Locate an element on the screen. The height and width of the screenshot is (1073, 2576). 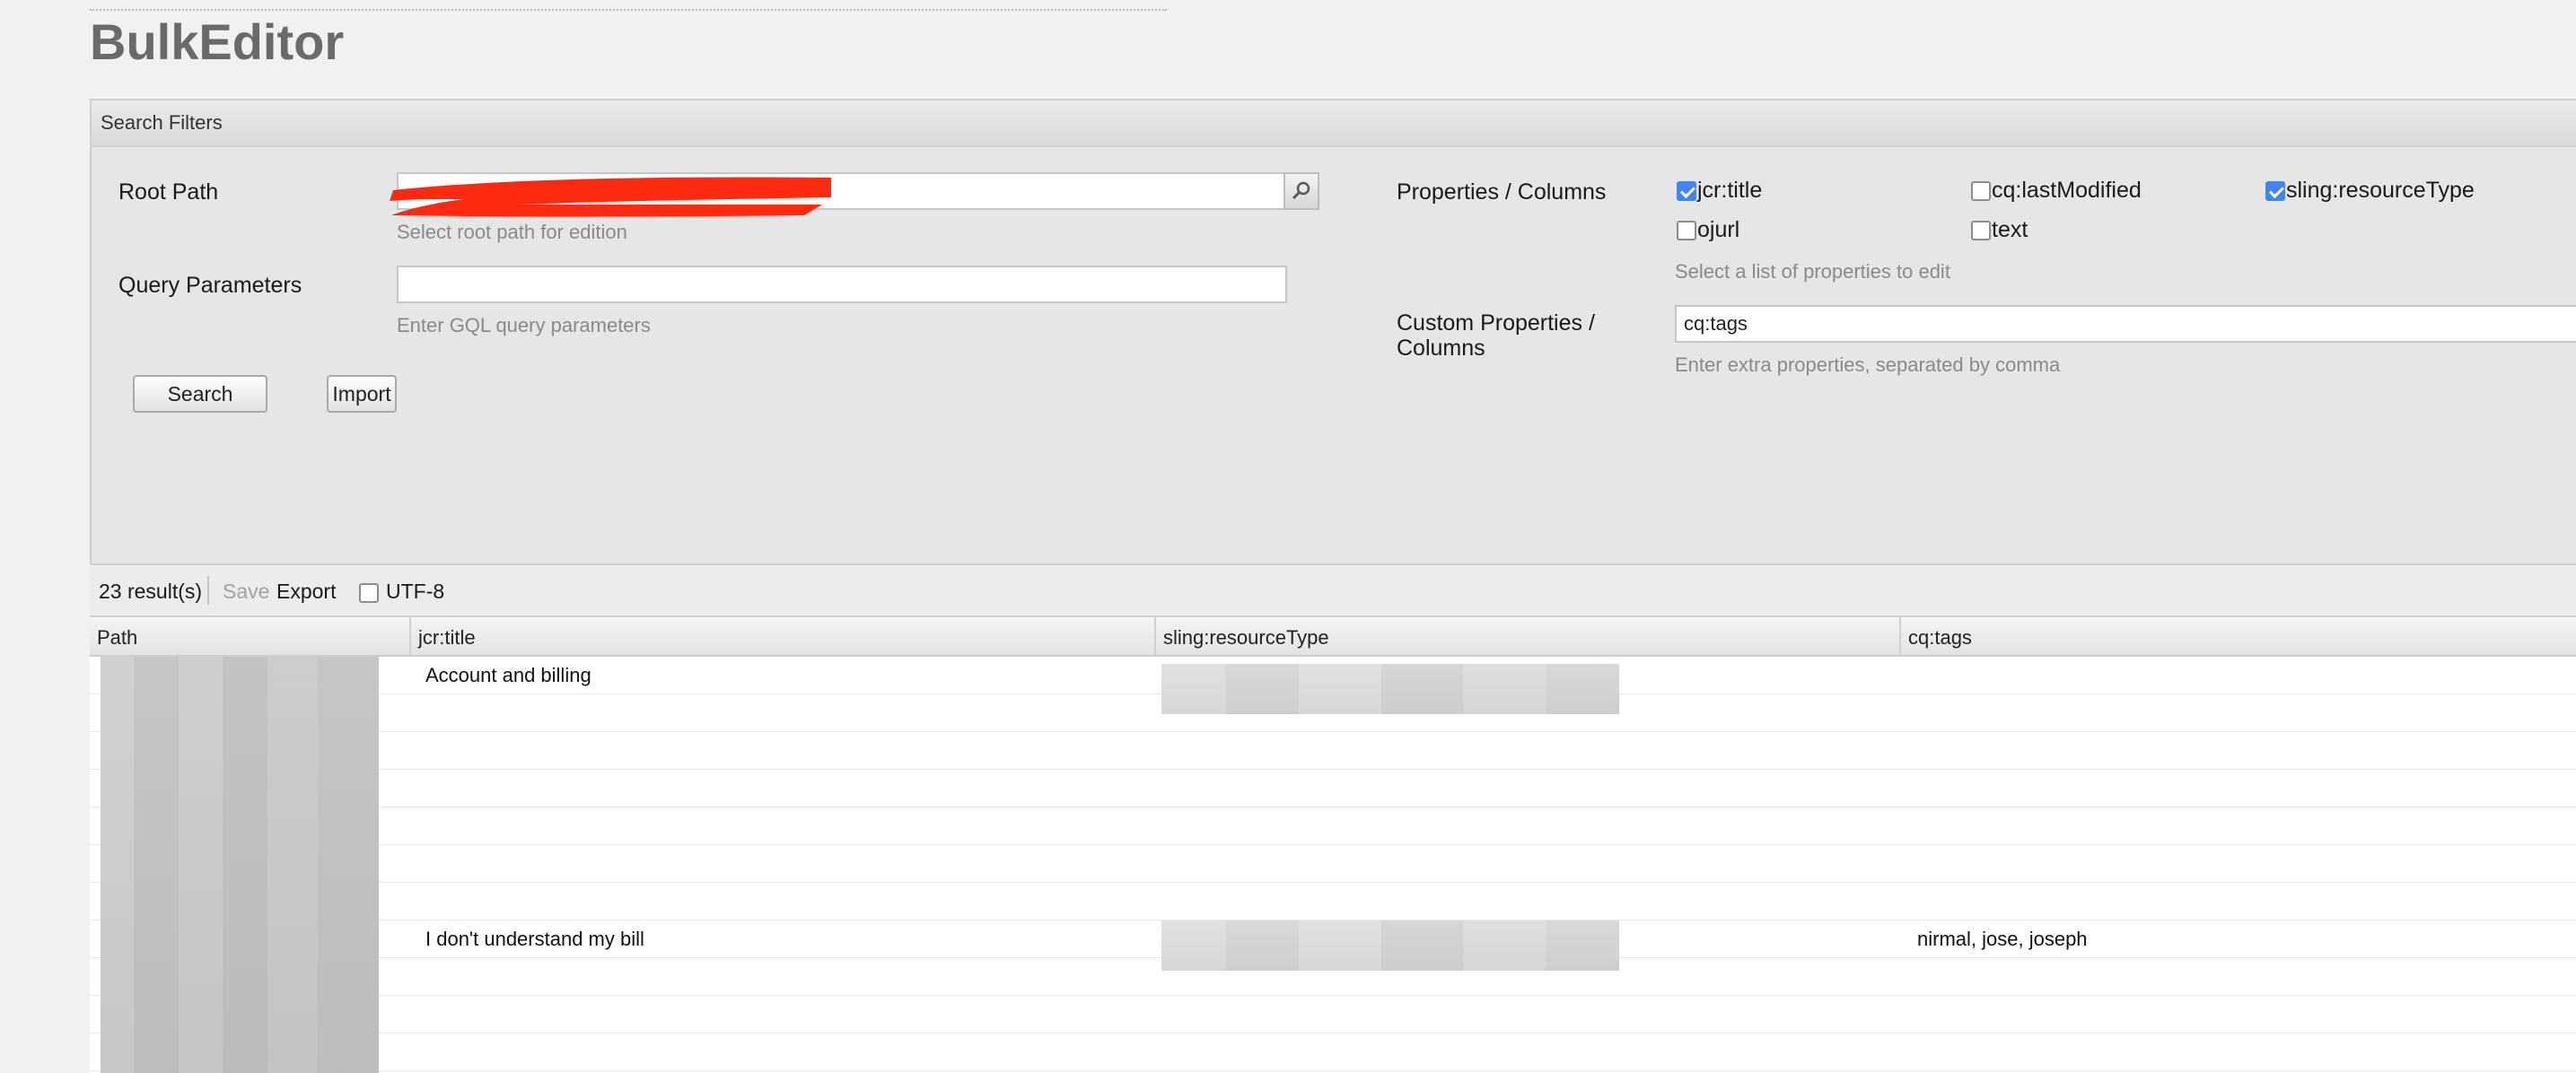
redaction-scribble is located at coordinates (610, 197).